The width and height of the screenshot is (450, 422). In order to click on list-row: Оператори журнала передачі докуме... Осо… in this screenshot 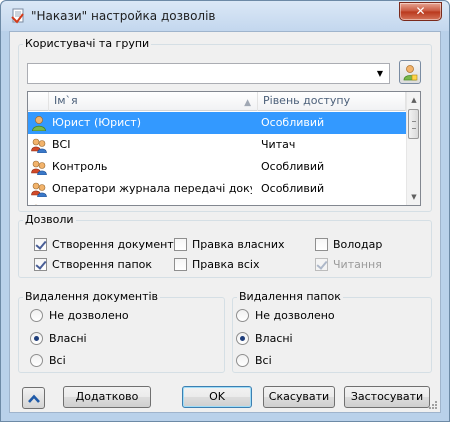, I will do `click(217, 189)`.